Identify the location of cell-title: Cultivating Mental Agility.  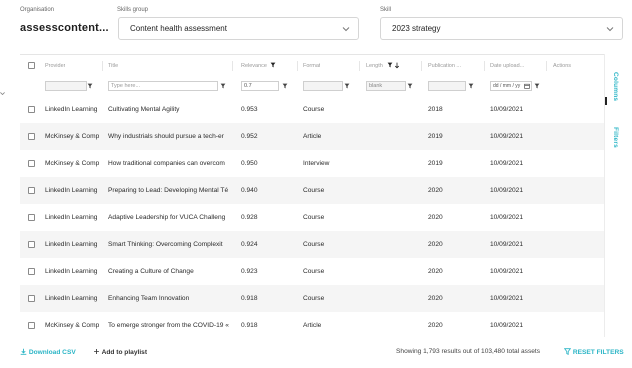
(144, 109).